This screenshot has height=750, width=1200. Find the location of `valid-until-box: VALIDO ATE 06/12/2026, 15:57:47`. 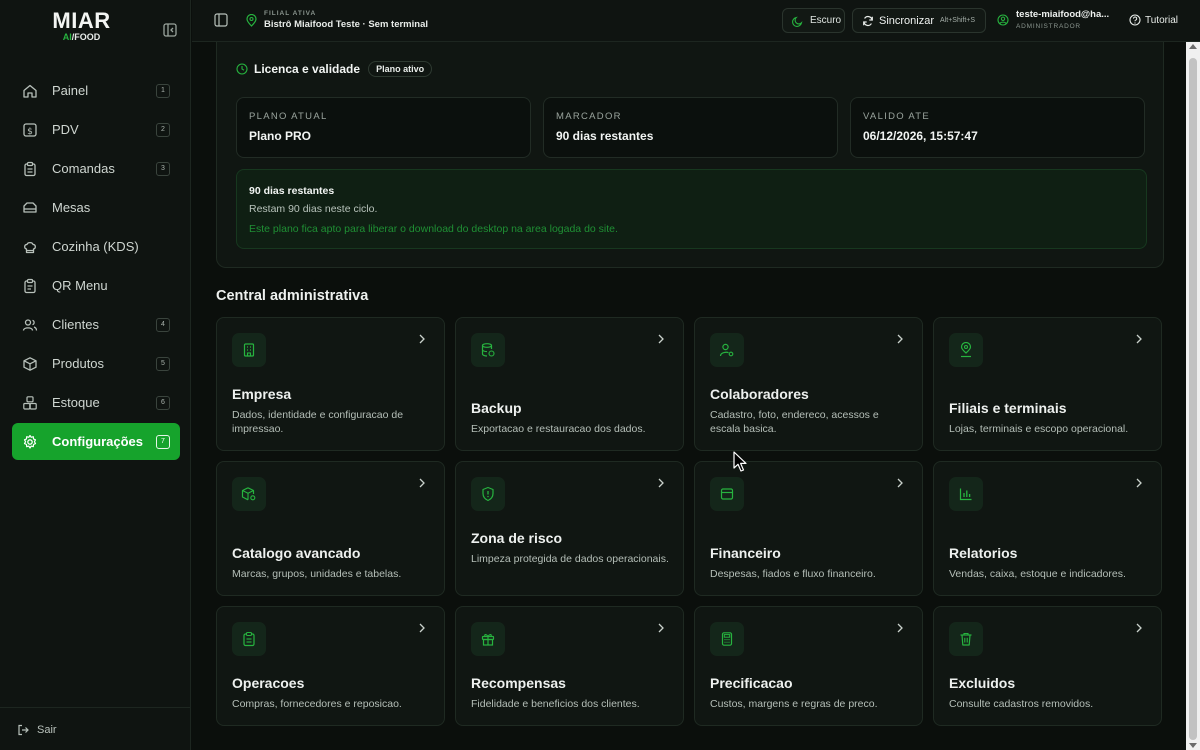

valid-until-box: VALIDO ATE 06/12/2026, 15:57:47 is located at coordinates (997, 127).